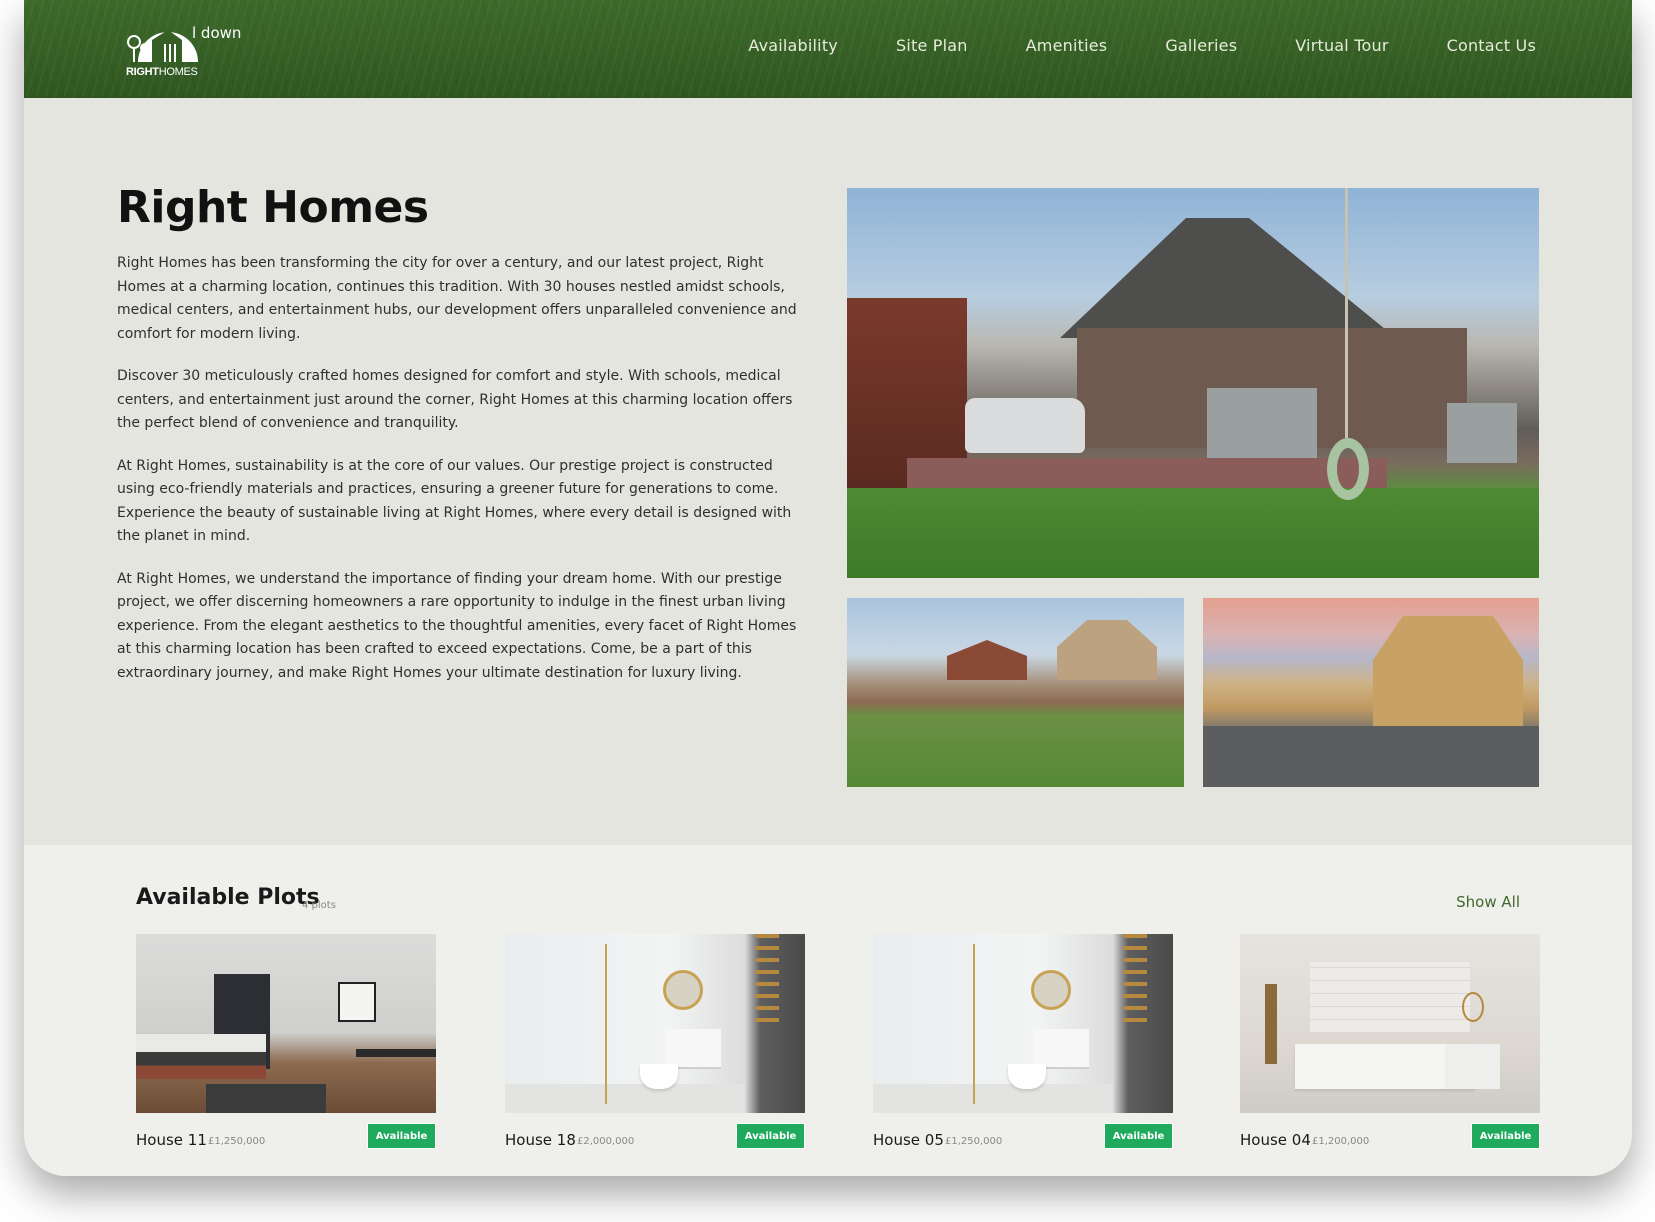 The image size is (1655, 1222). What do you see at coordinates (1491, 45) in the screenshot?
I see `nav-contact-us: Contact Us` at bounding box center [1491, 45].